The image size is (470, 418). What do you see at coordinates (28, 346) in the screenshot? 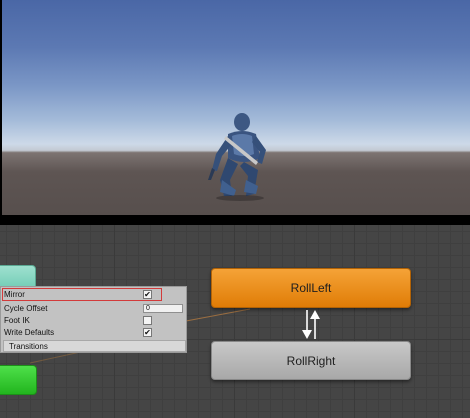
I see `transitions-label: Transitions` at bounding box center [28, 346].